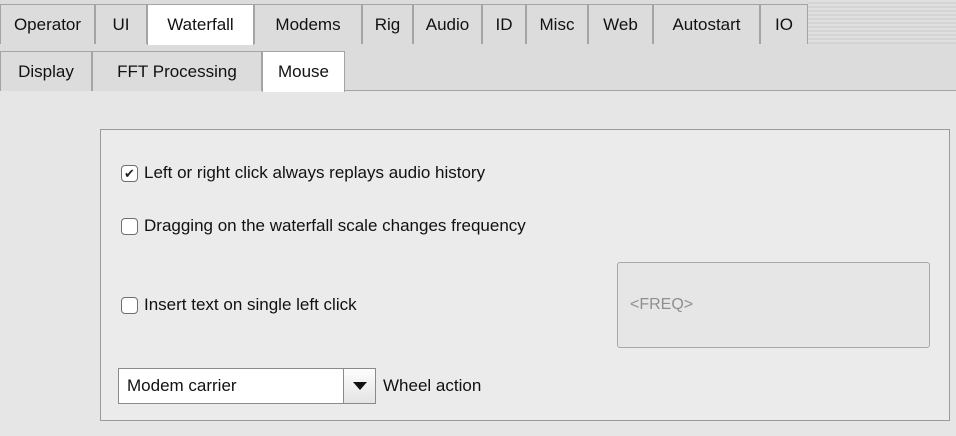 This screenshot has height=436, width=956. Describe the element at coordinates (447, 24) in the screenshot. I see `tab-audio: Audio` at that location.